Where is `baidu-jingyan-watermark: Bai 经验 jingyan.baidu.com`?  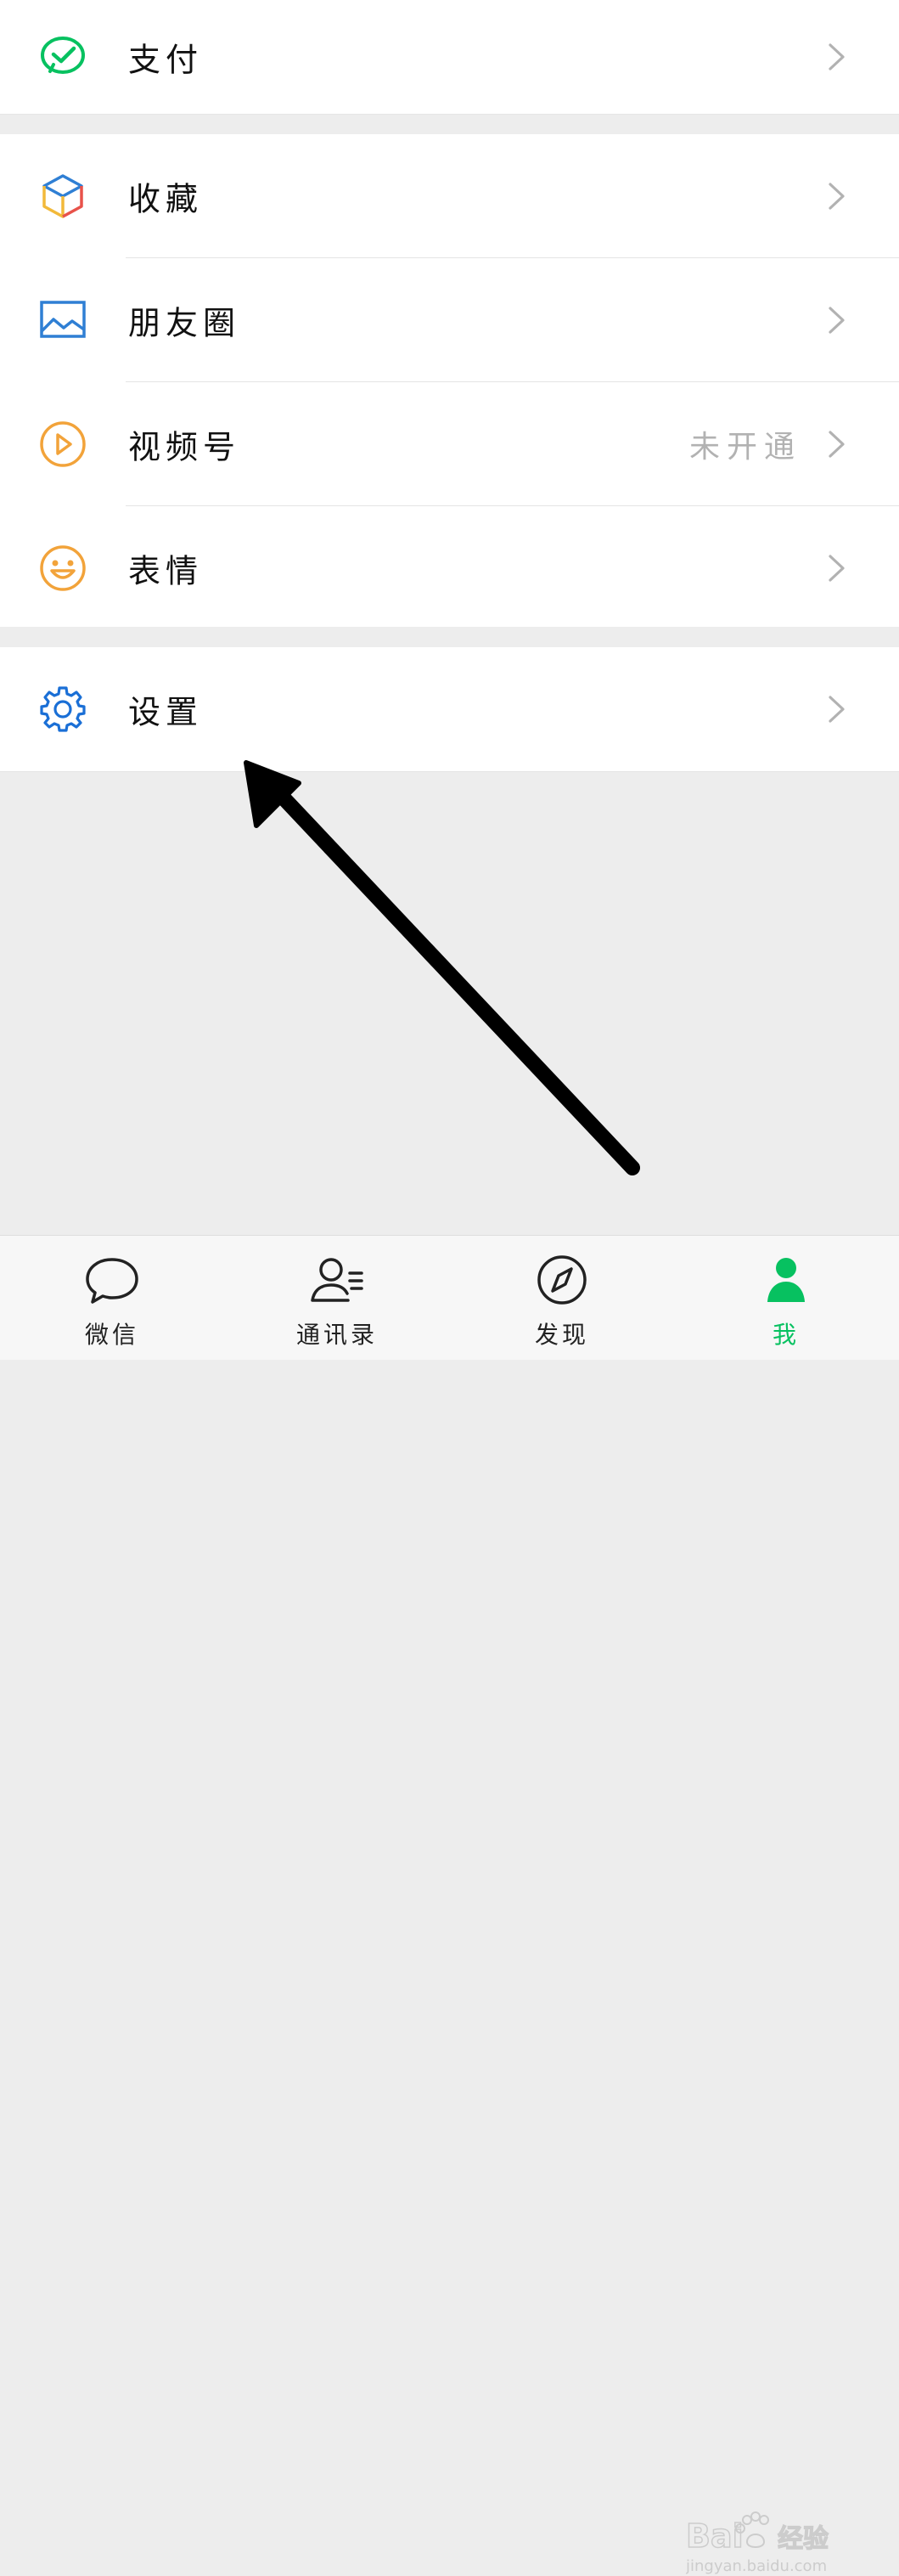 baidu-jingyan-watermark: Bai 经验 jingyan.baidu.com is located at coordinates (771, 2542).